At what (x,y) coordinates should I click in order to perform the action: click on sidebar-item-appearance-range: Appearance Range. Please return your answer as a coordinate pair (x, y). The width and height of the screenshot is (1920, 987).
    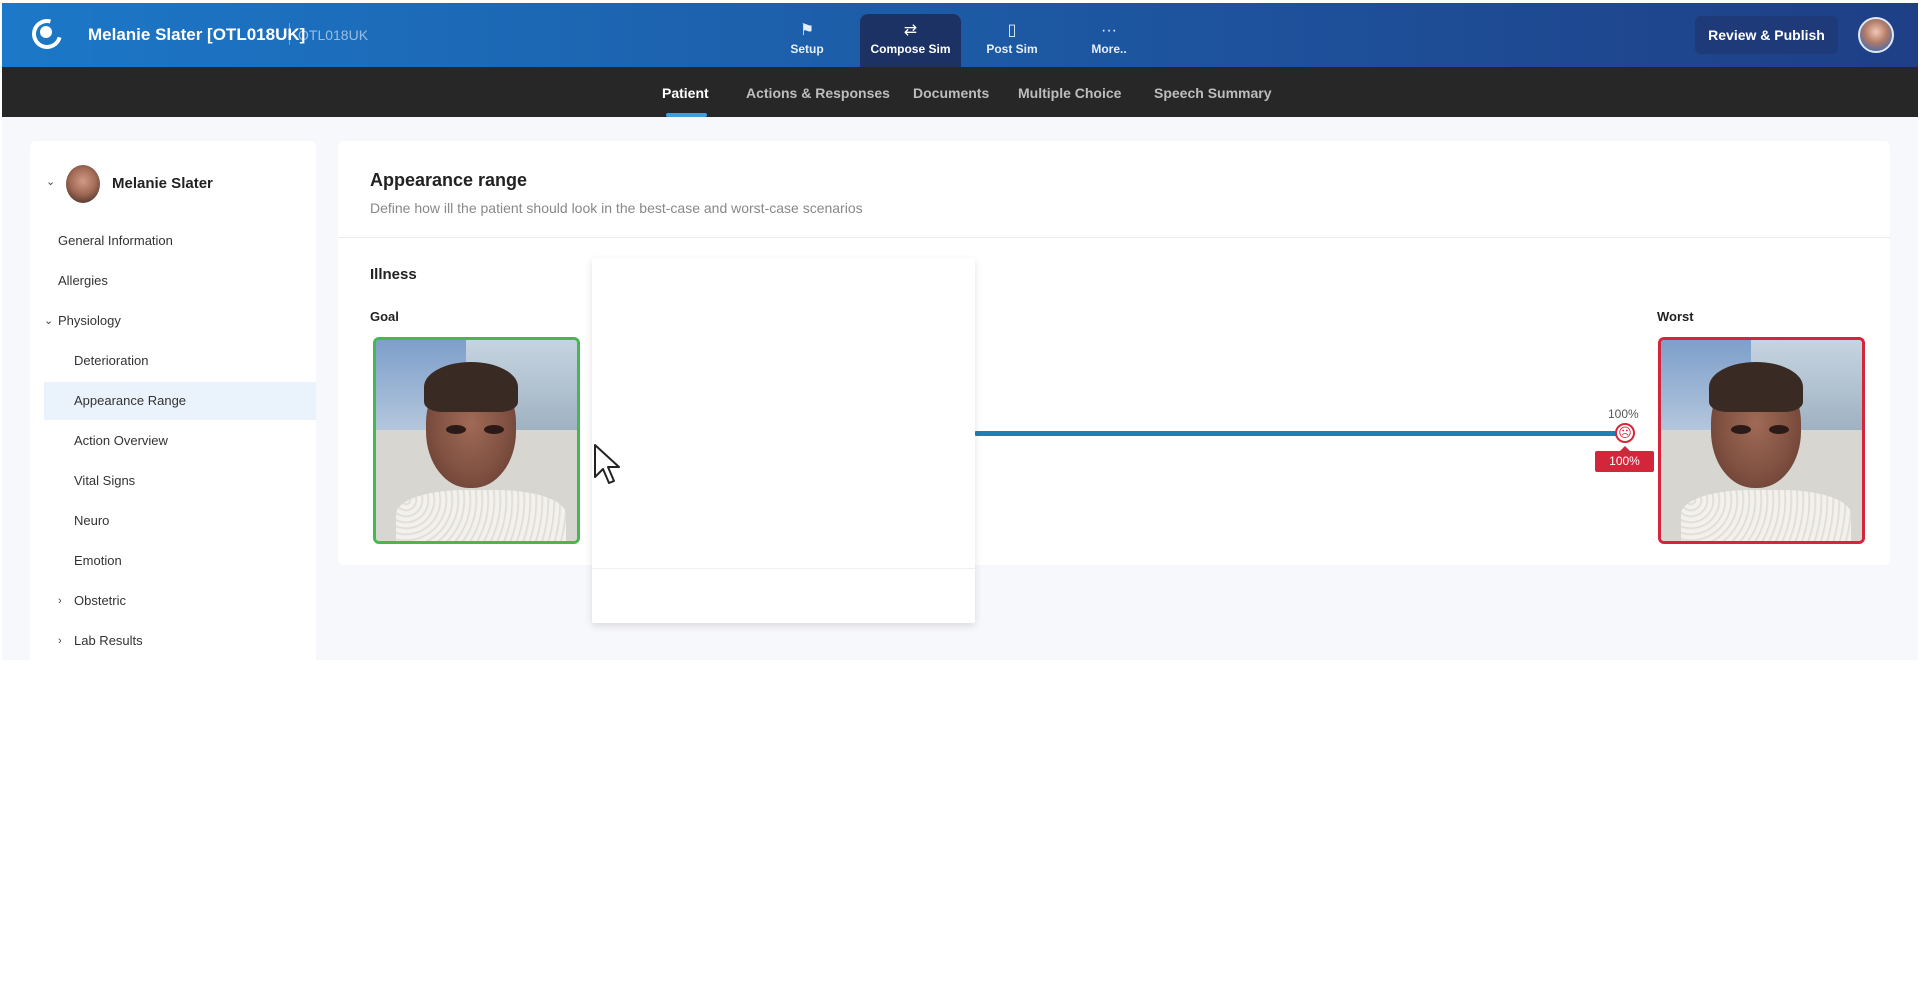
    Looking at the image, I should click on (180, 401).